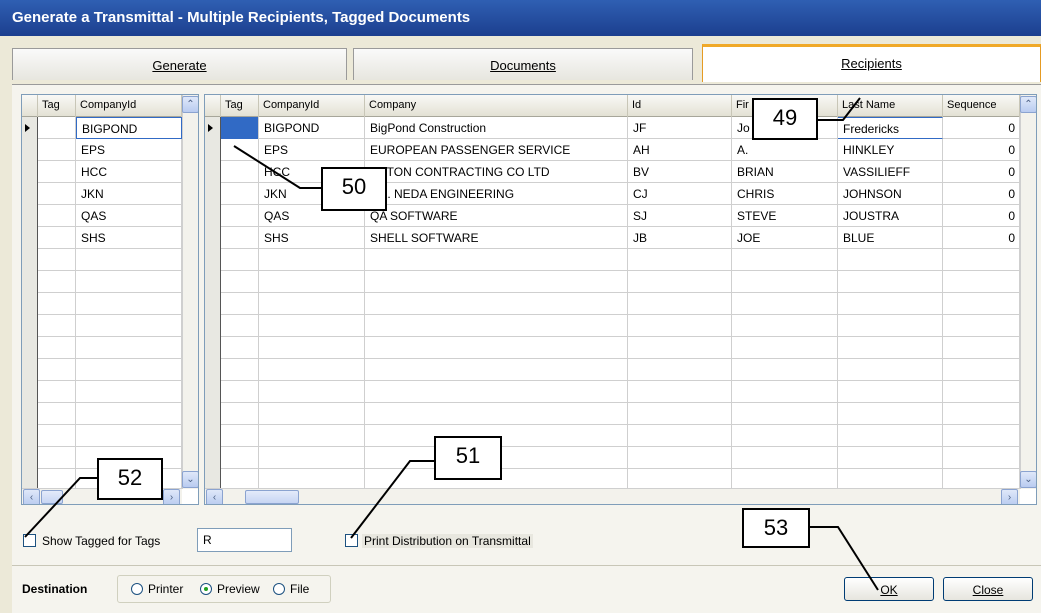 The height and width of the screenshot is (613, 1041). I want to click on callout-50: 50, so click(354, 189).